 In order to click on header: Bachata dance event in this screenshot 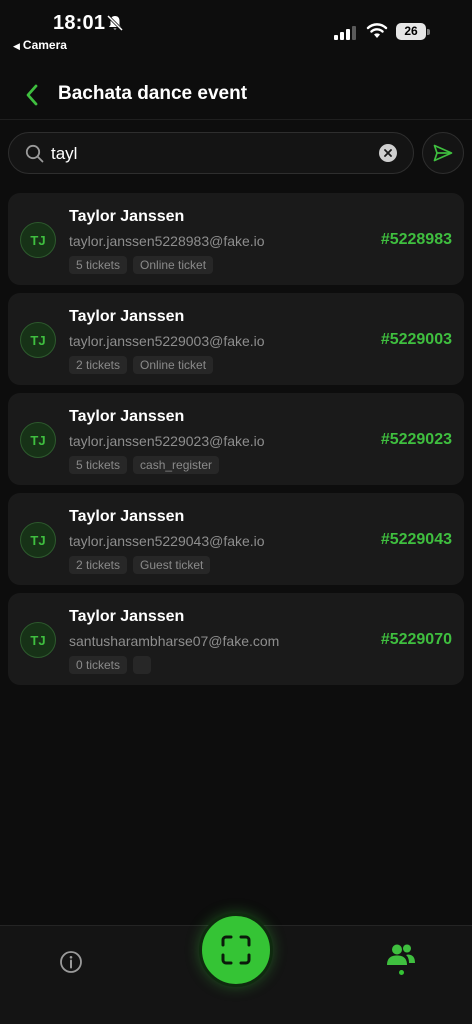, I will do `click(236, 95)`.